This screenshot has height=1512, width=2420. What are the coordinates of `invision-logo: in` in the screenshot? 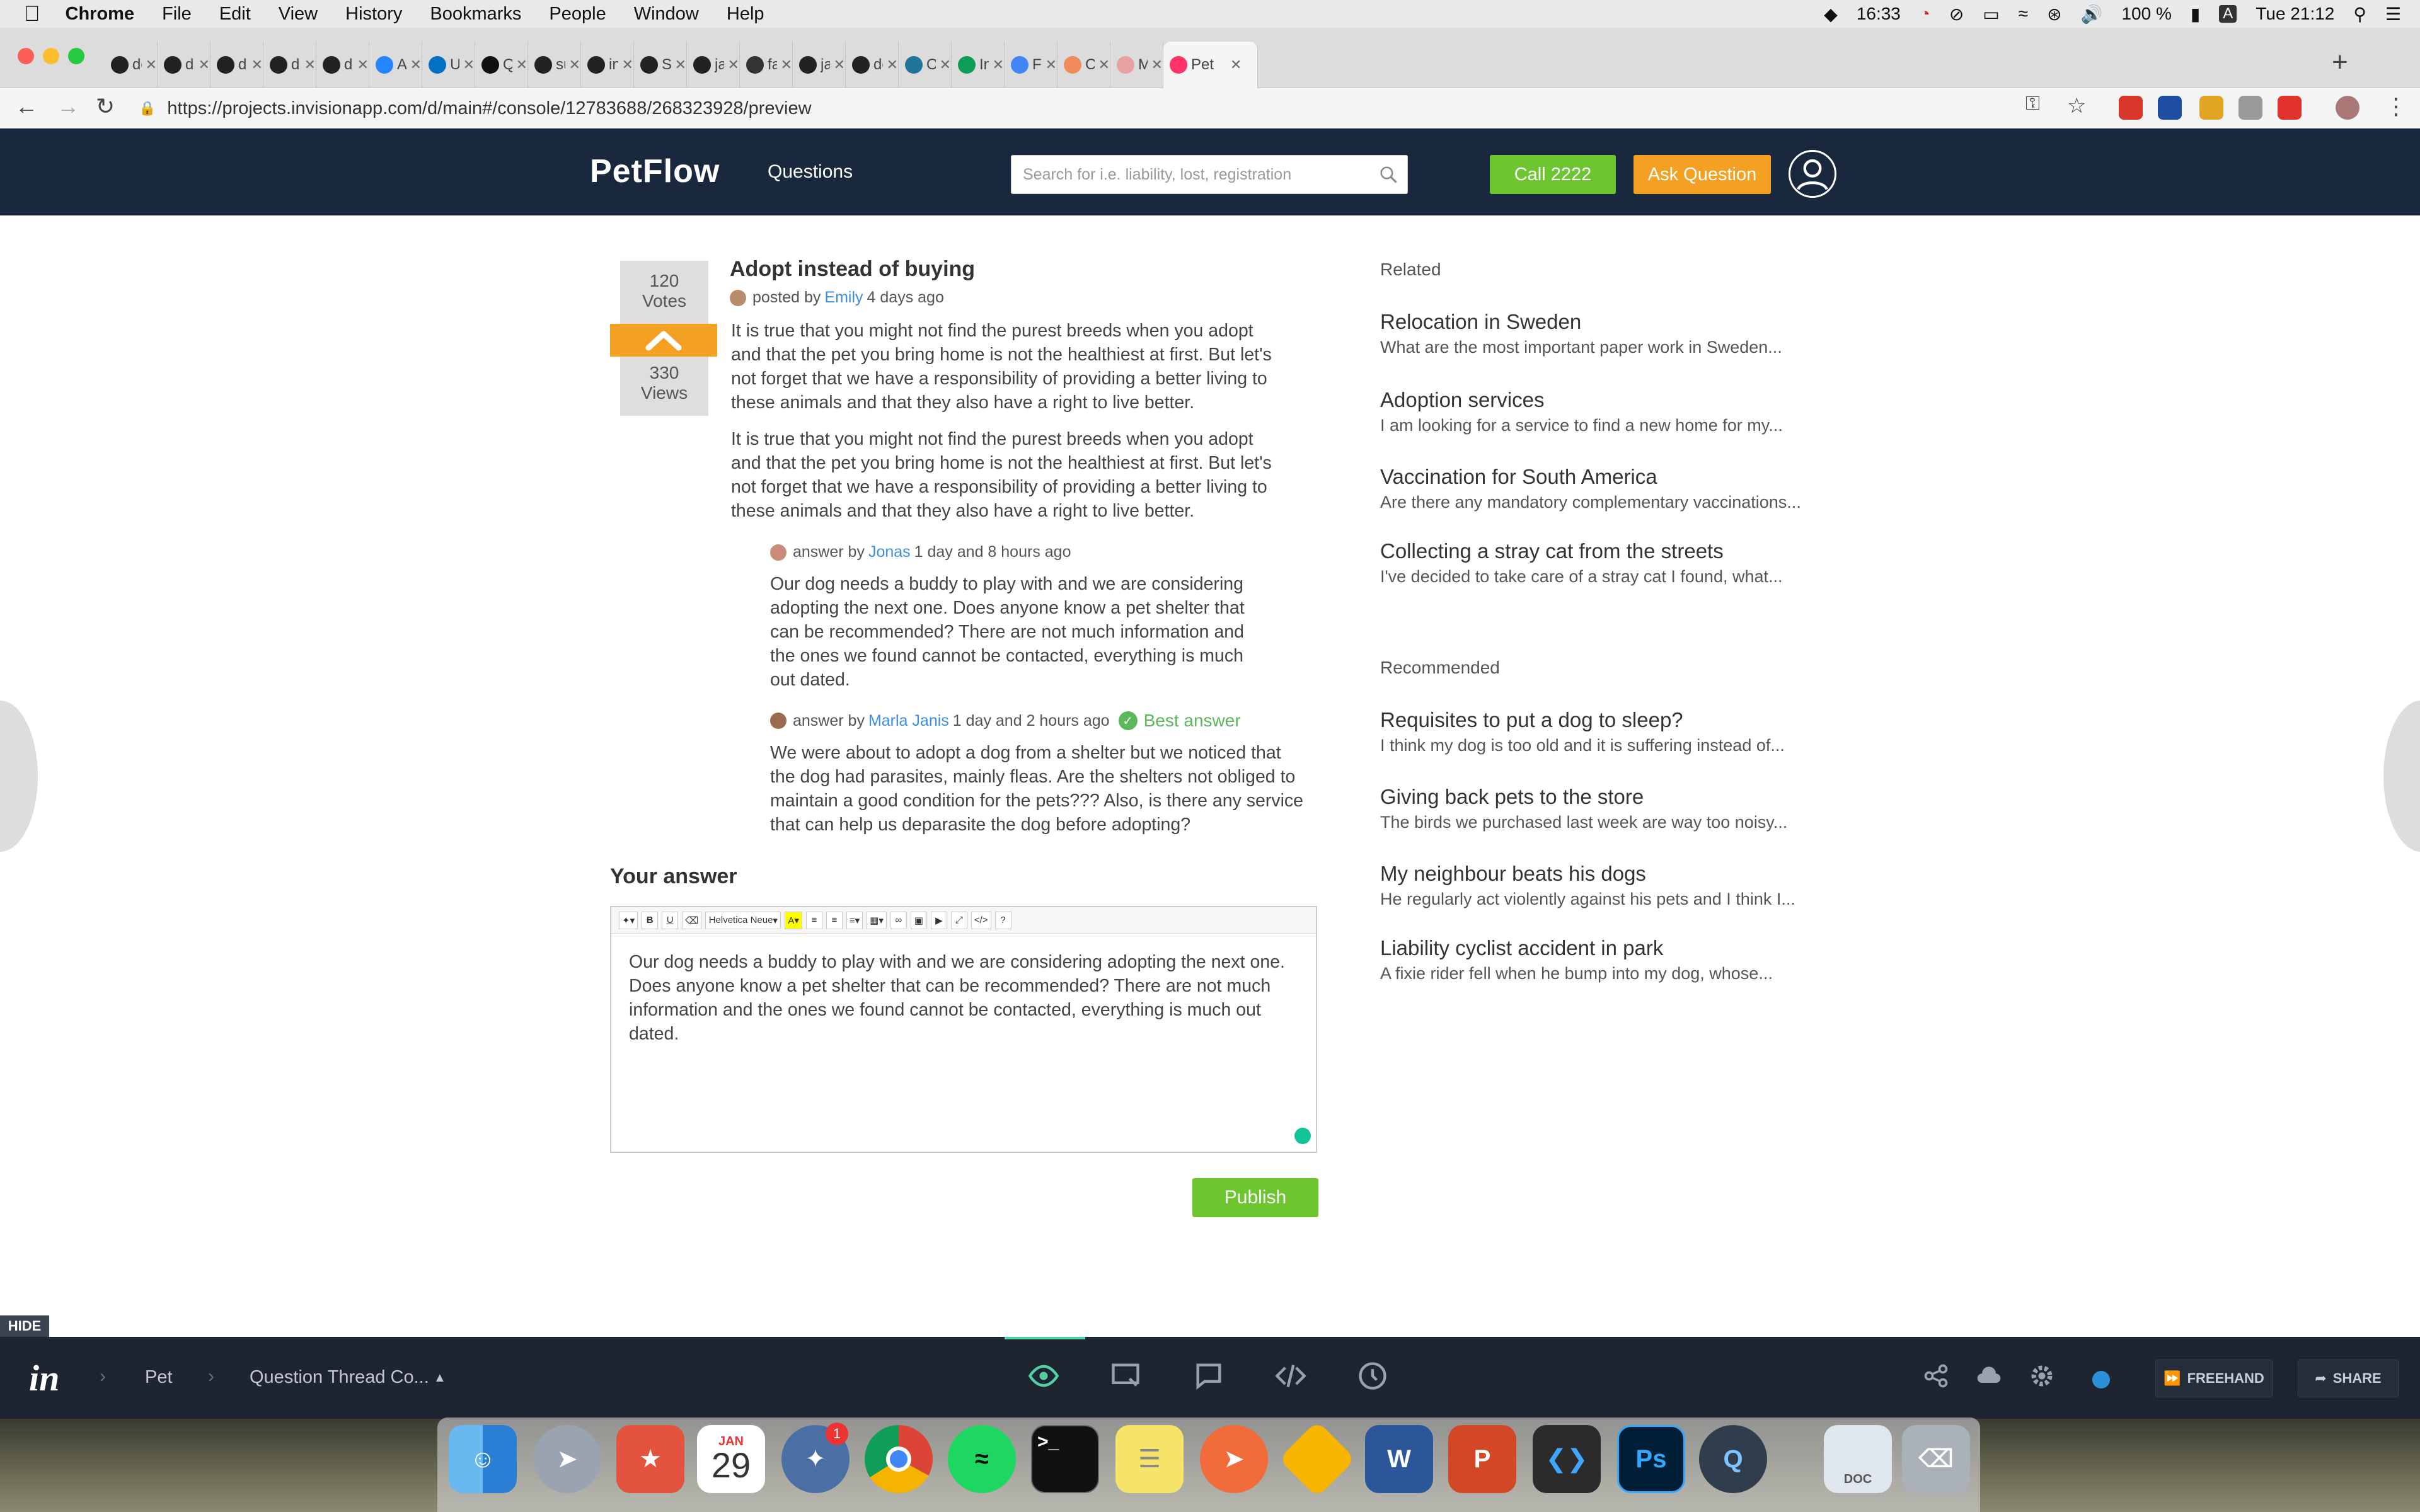 It's located at (44, 1378).